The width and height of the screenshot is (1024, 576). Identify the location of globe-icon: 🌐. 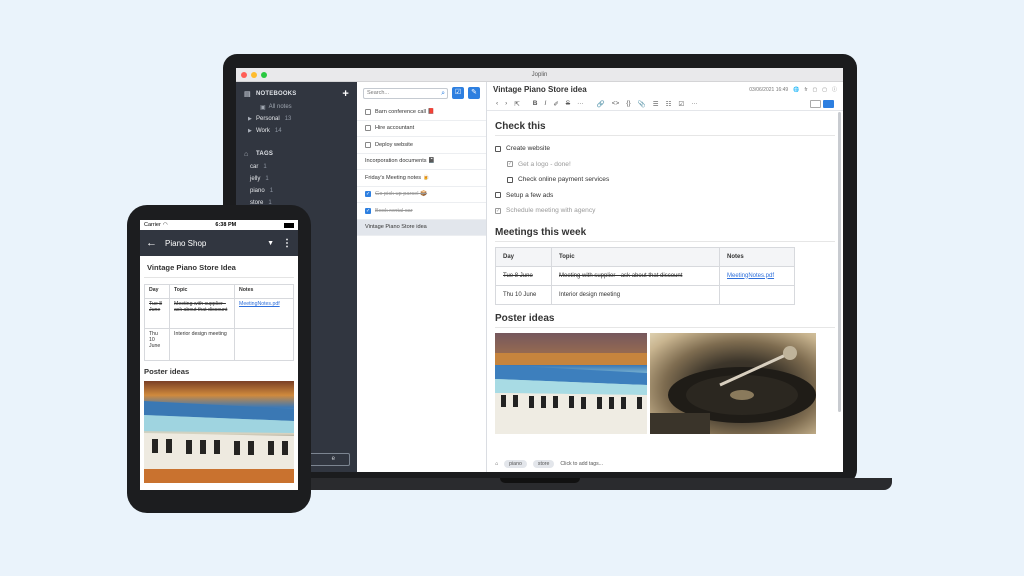
(796, 90).